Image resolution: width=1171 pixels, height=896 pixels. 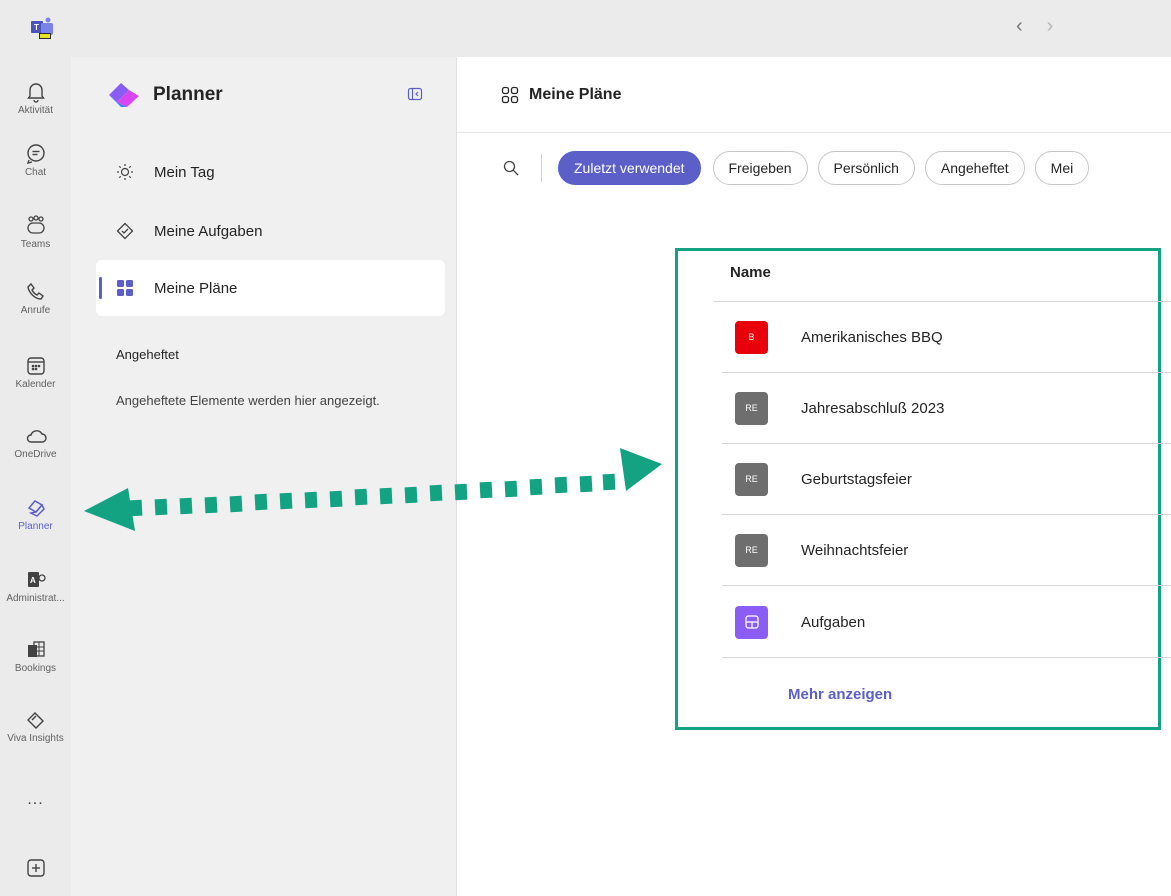 I want to click on plan-name: Jahresabschluß 2023, so click(x=873, y=408).